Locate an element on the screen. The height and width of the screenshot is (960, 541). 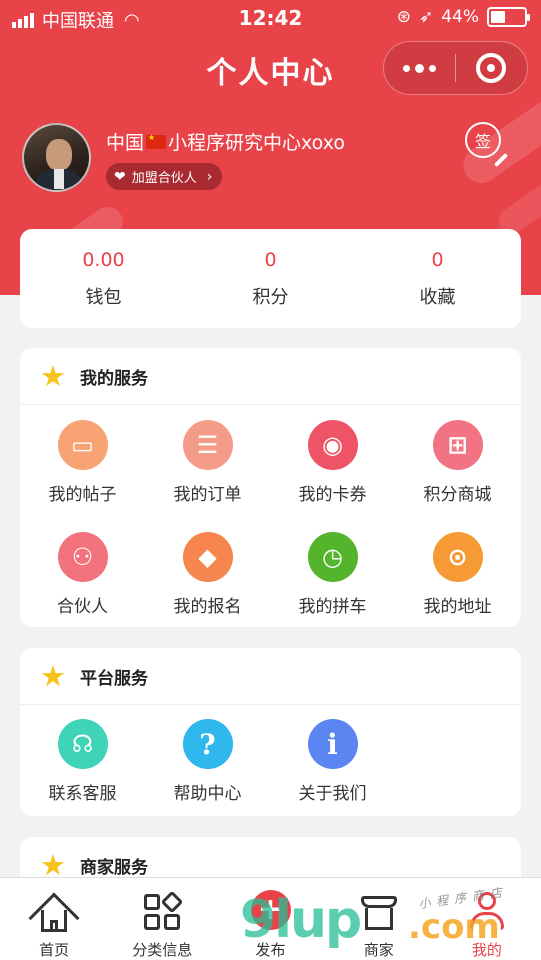
service-item-label: 我的卡券 is located at coordinates (332, 495).